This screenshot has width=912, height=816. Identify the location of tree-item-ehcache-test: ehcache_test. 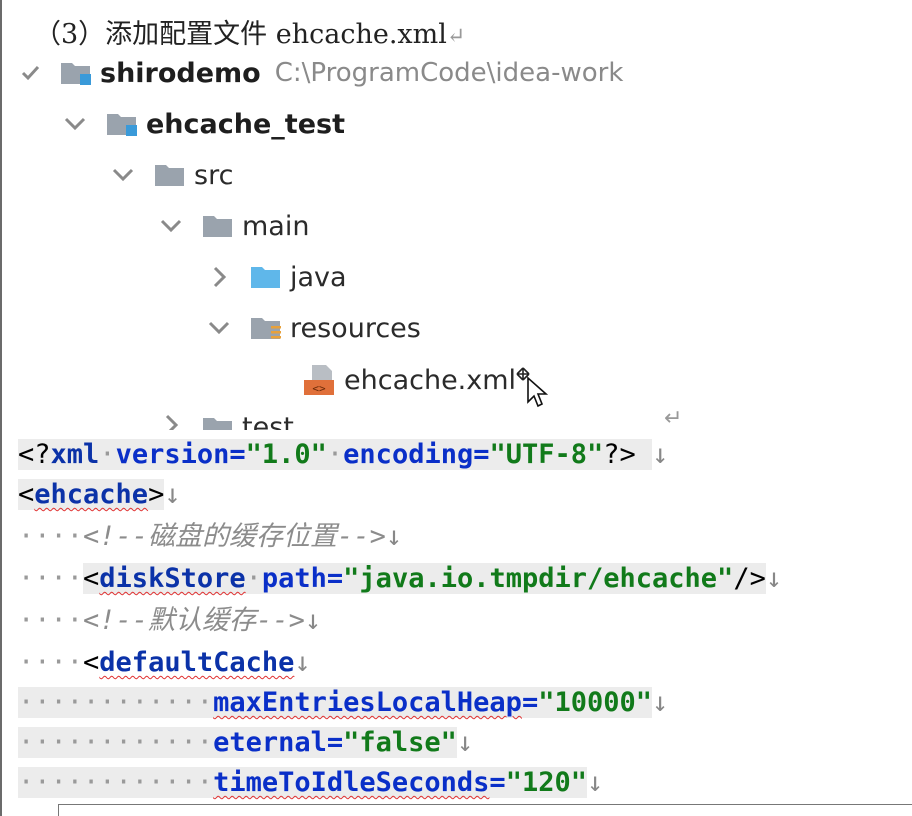
(203, 124).